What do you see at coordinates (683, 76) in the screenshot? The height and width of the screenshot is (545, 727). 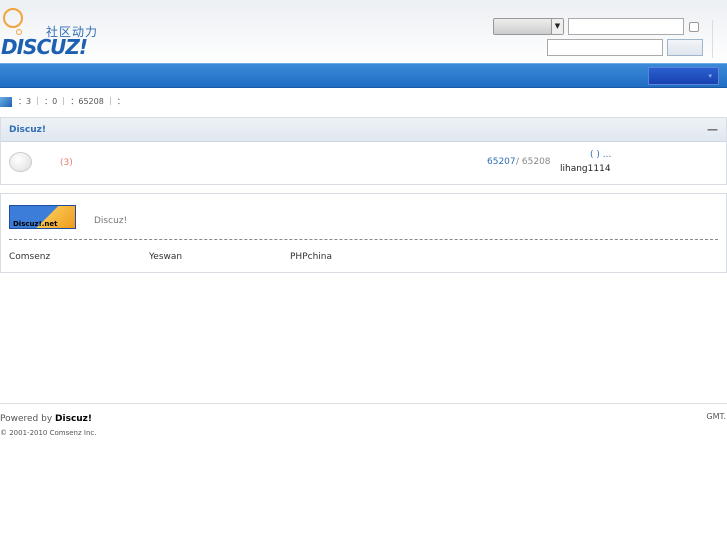 I see `nav-dropdown-button: ▾` at bounding box center [683, 76].